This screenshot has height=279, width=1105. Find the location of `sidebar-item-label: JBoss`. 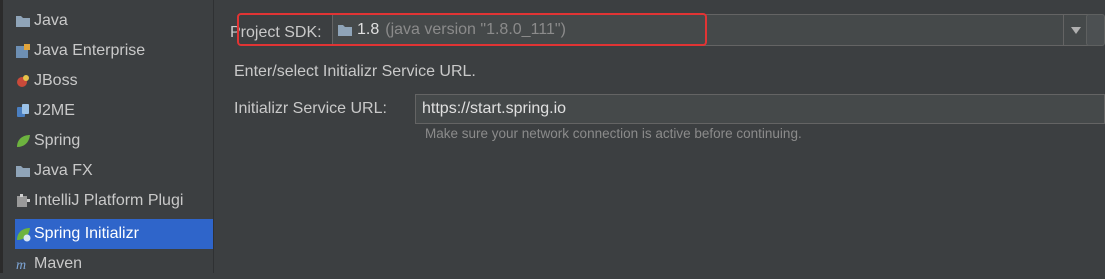

sidebar-item-label: JBoss is located at coordinates (56, 80).